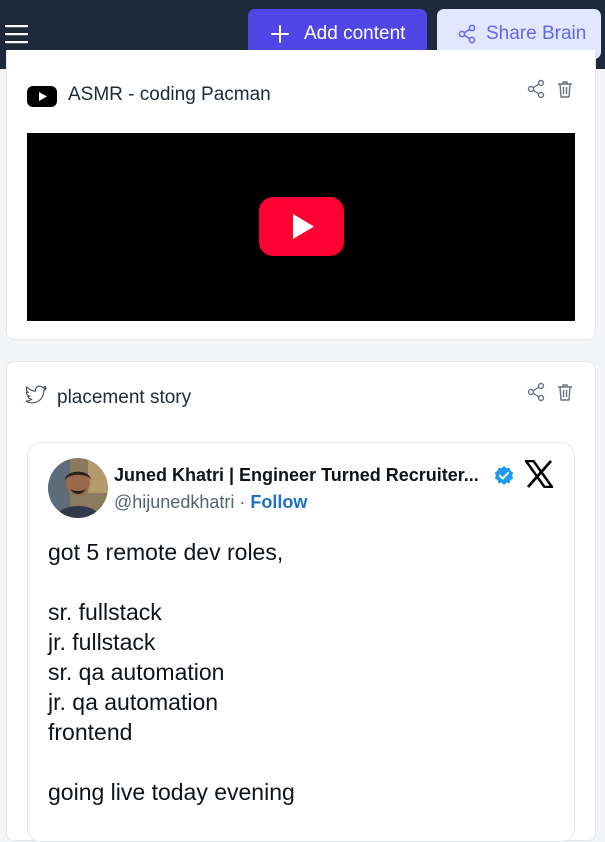 Image resolution: width=605 pixels, height=842 pixels. Describe the element at coordinates (36, 394) in the screenshot. I see `twitter-bird-icon` at that location.